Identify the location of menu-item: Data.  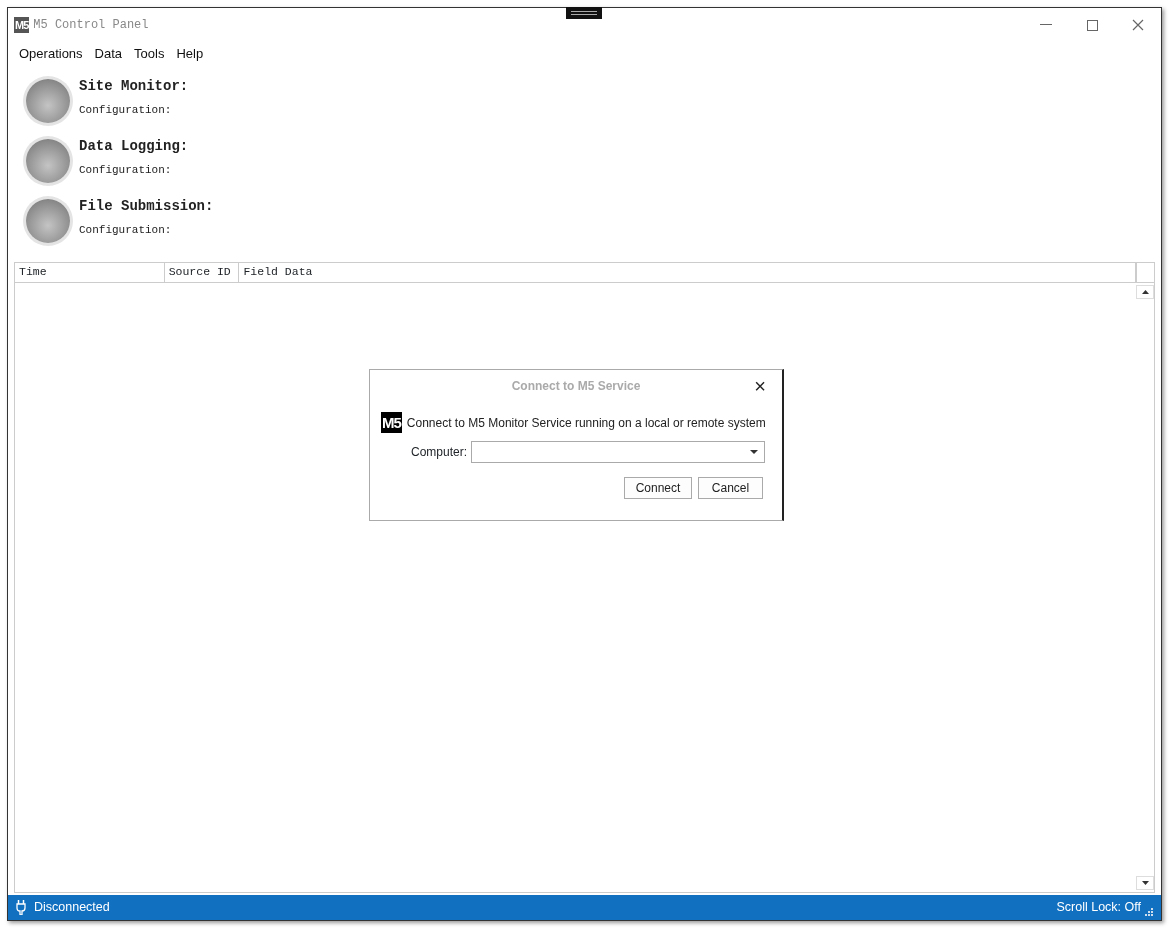
(108, 54).